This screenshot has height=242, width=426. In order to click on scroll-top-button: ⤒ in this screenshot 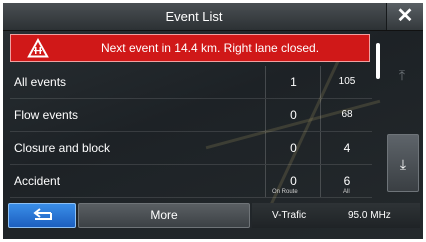, I will do `click(402, 75)`.